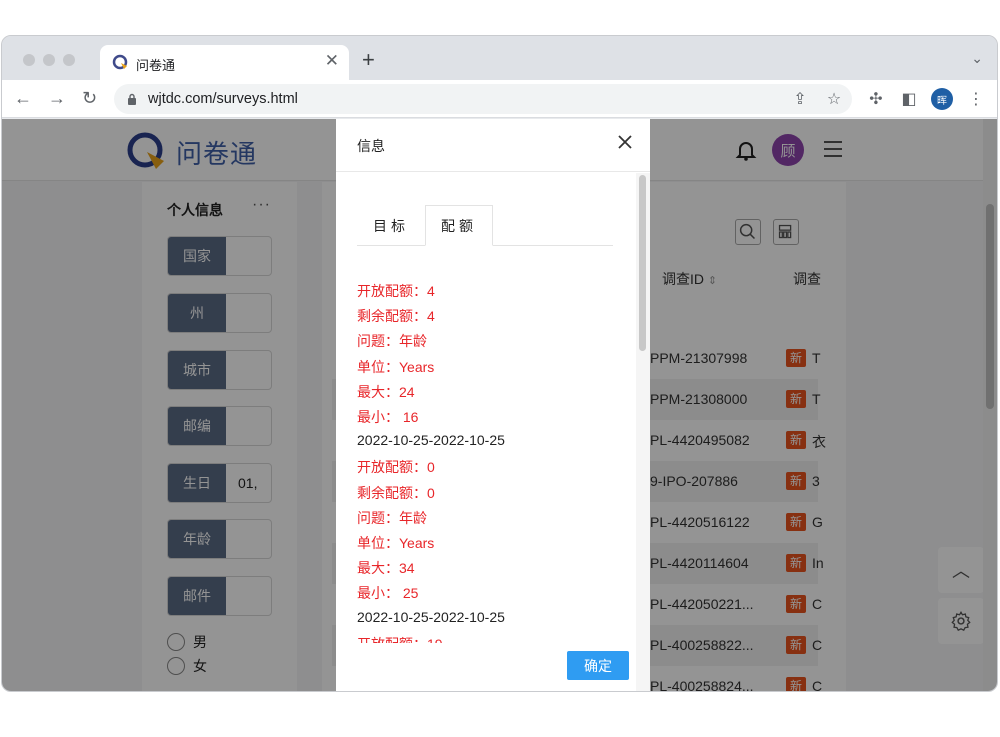  I want to click on maximize-window-button, so click(69, 60).